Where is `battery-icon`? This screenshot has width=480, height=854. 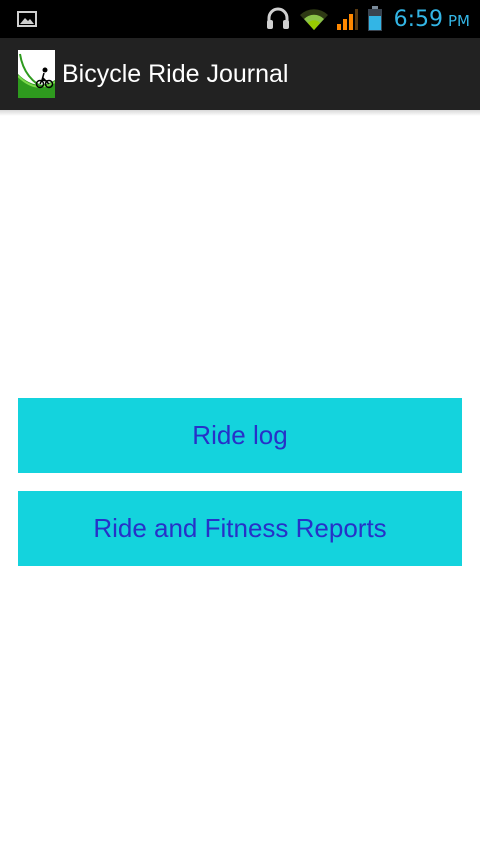
battery-icon is located at coordinates (375, 19).